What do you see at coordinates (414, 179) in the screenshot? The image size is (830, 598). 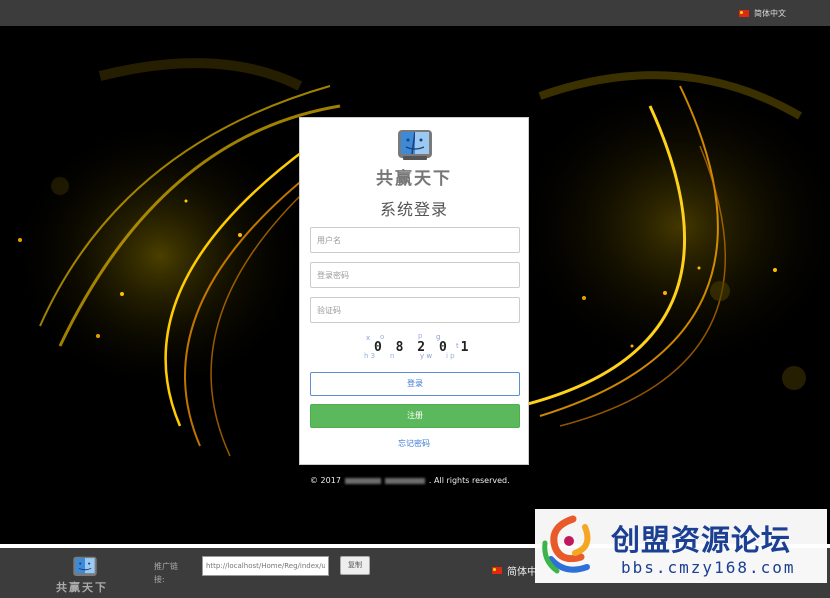 I see `brand-logo-text: 共赢天下` at bounding box center [414, 179].